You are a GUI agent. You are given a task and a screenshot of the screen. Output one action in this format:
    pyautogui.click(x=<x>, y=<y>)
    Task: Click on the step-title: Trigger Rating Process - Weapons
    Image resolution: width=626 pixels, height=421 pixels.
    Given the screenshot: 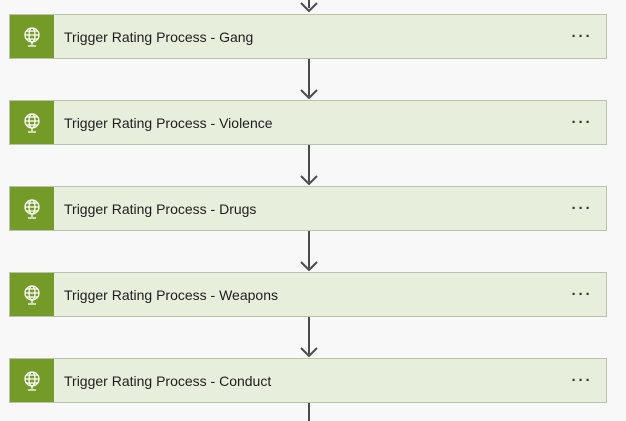 What is the action you would take?
    pyautogui.click(x=171, y=294)
    